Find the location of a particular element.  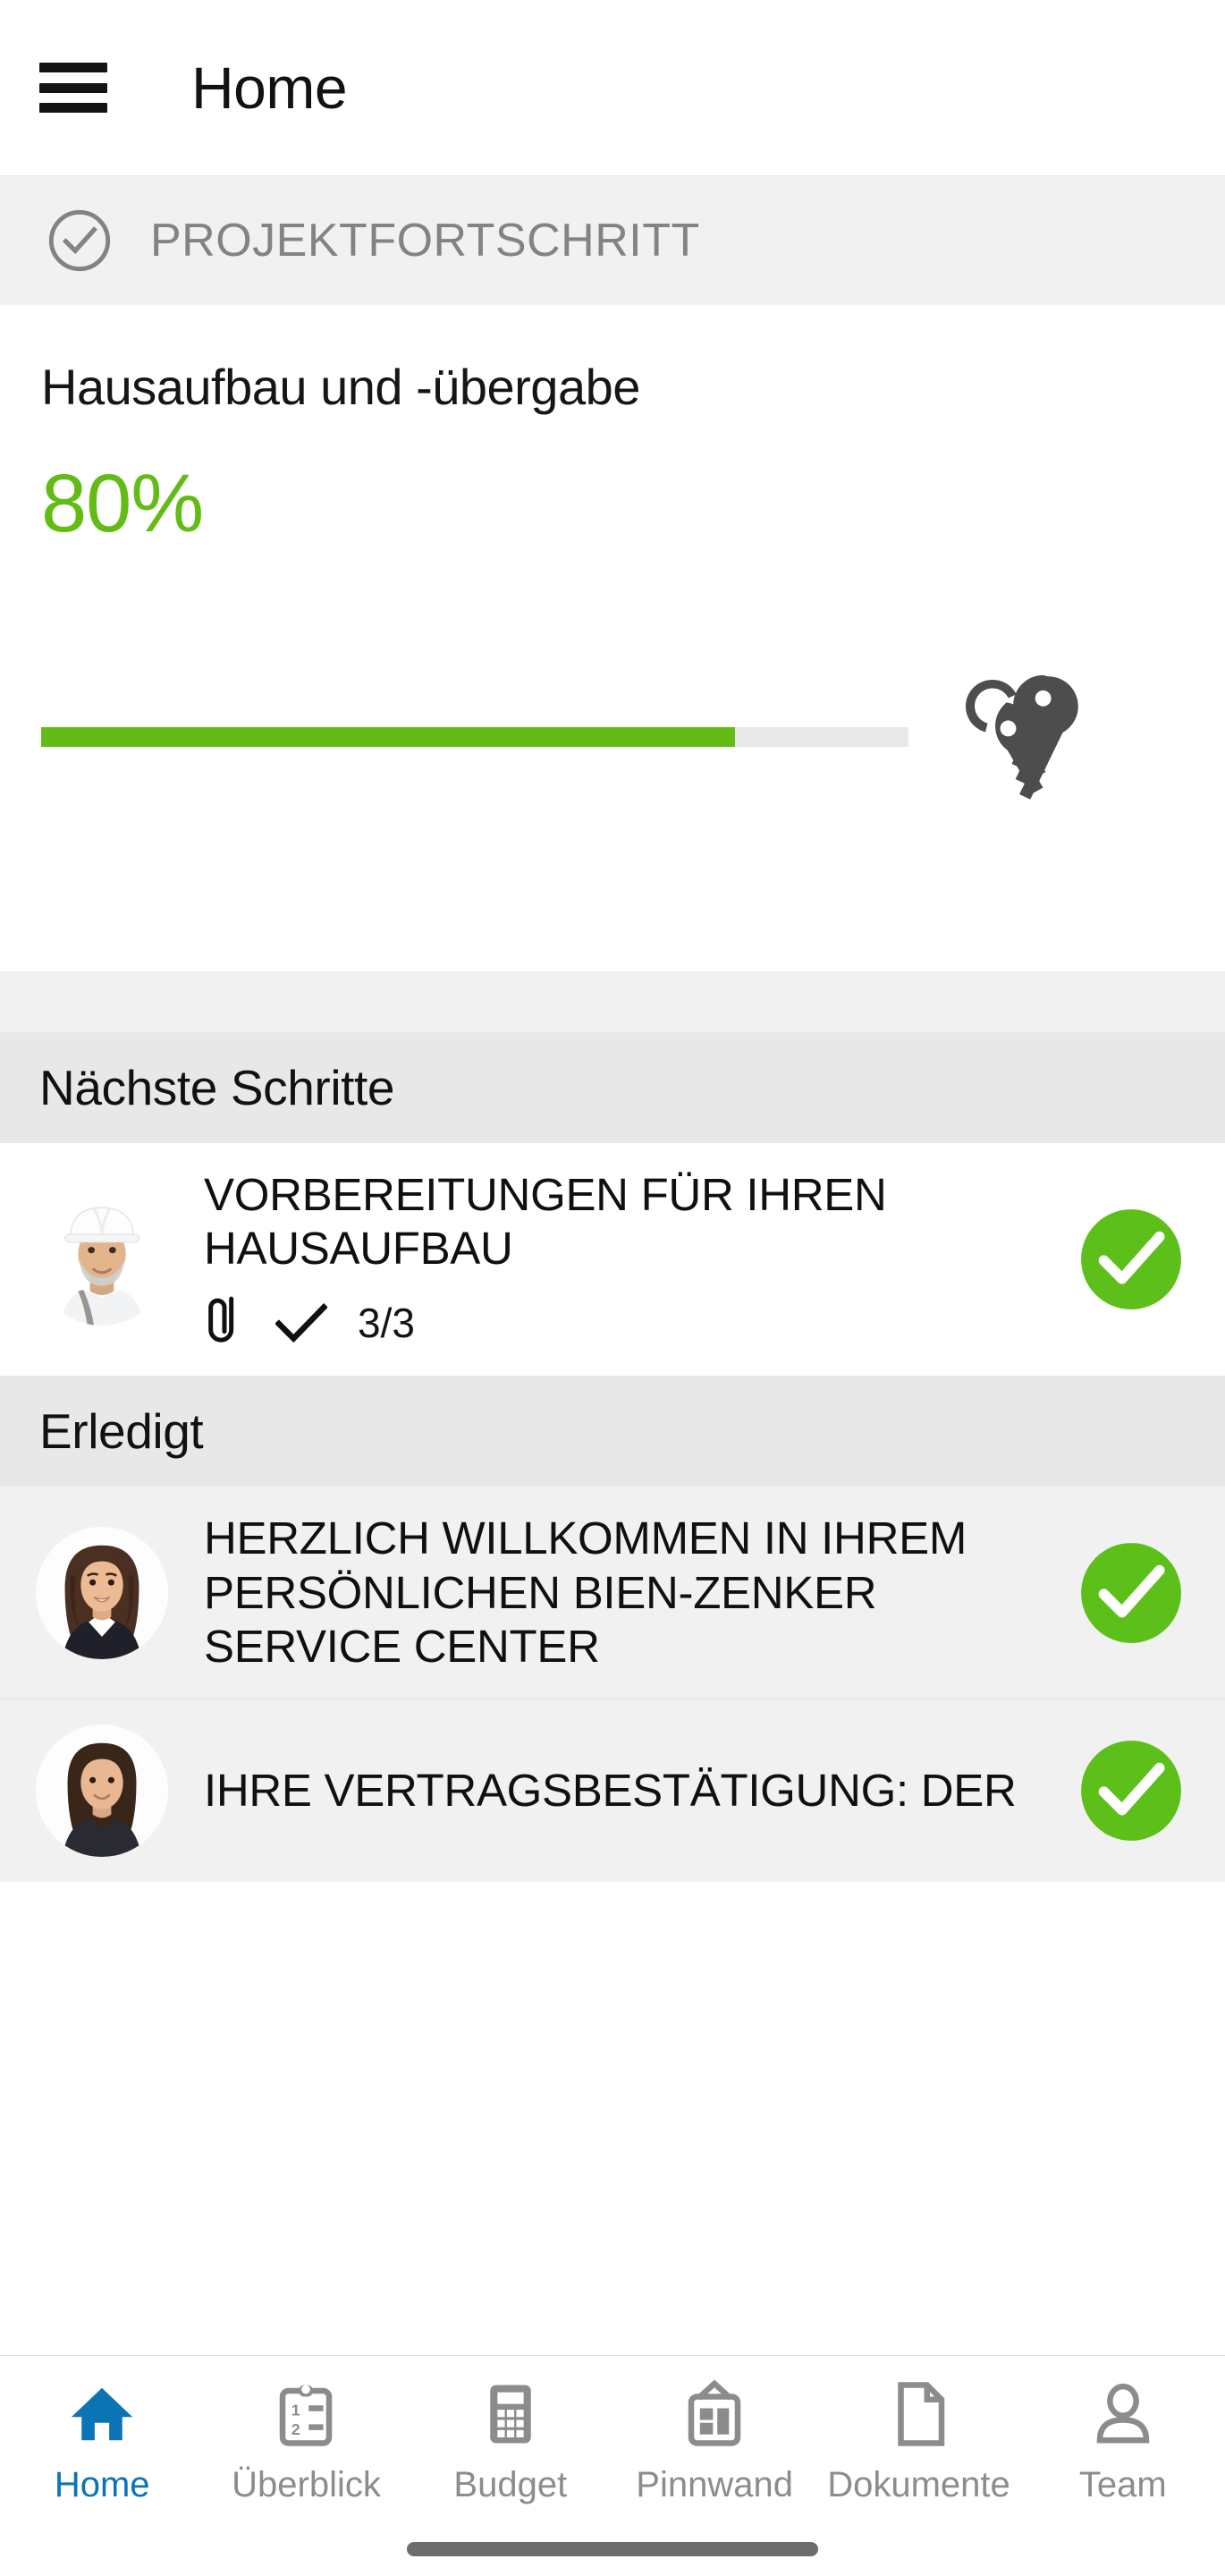

group-header-label: Erledigt is located at coordinates (122, 1431).